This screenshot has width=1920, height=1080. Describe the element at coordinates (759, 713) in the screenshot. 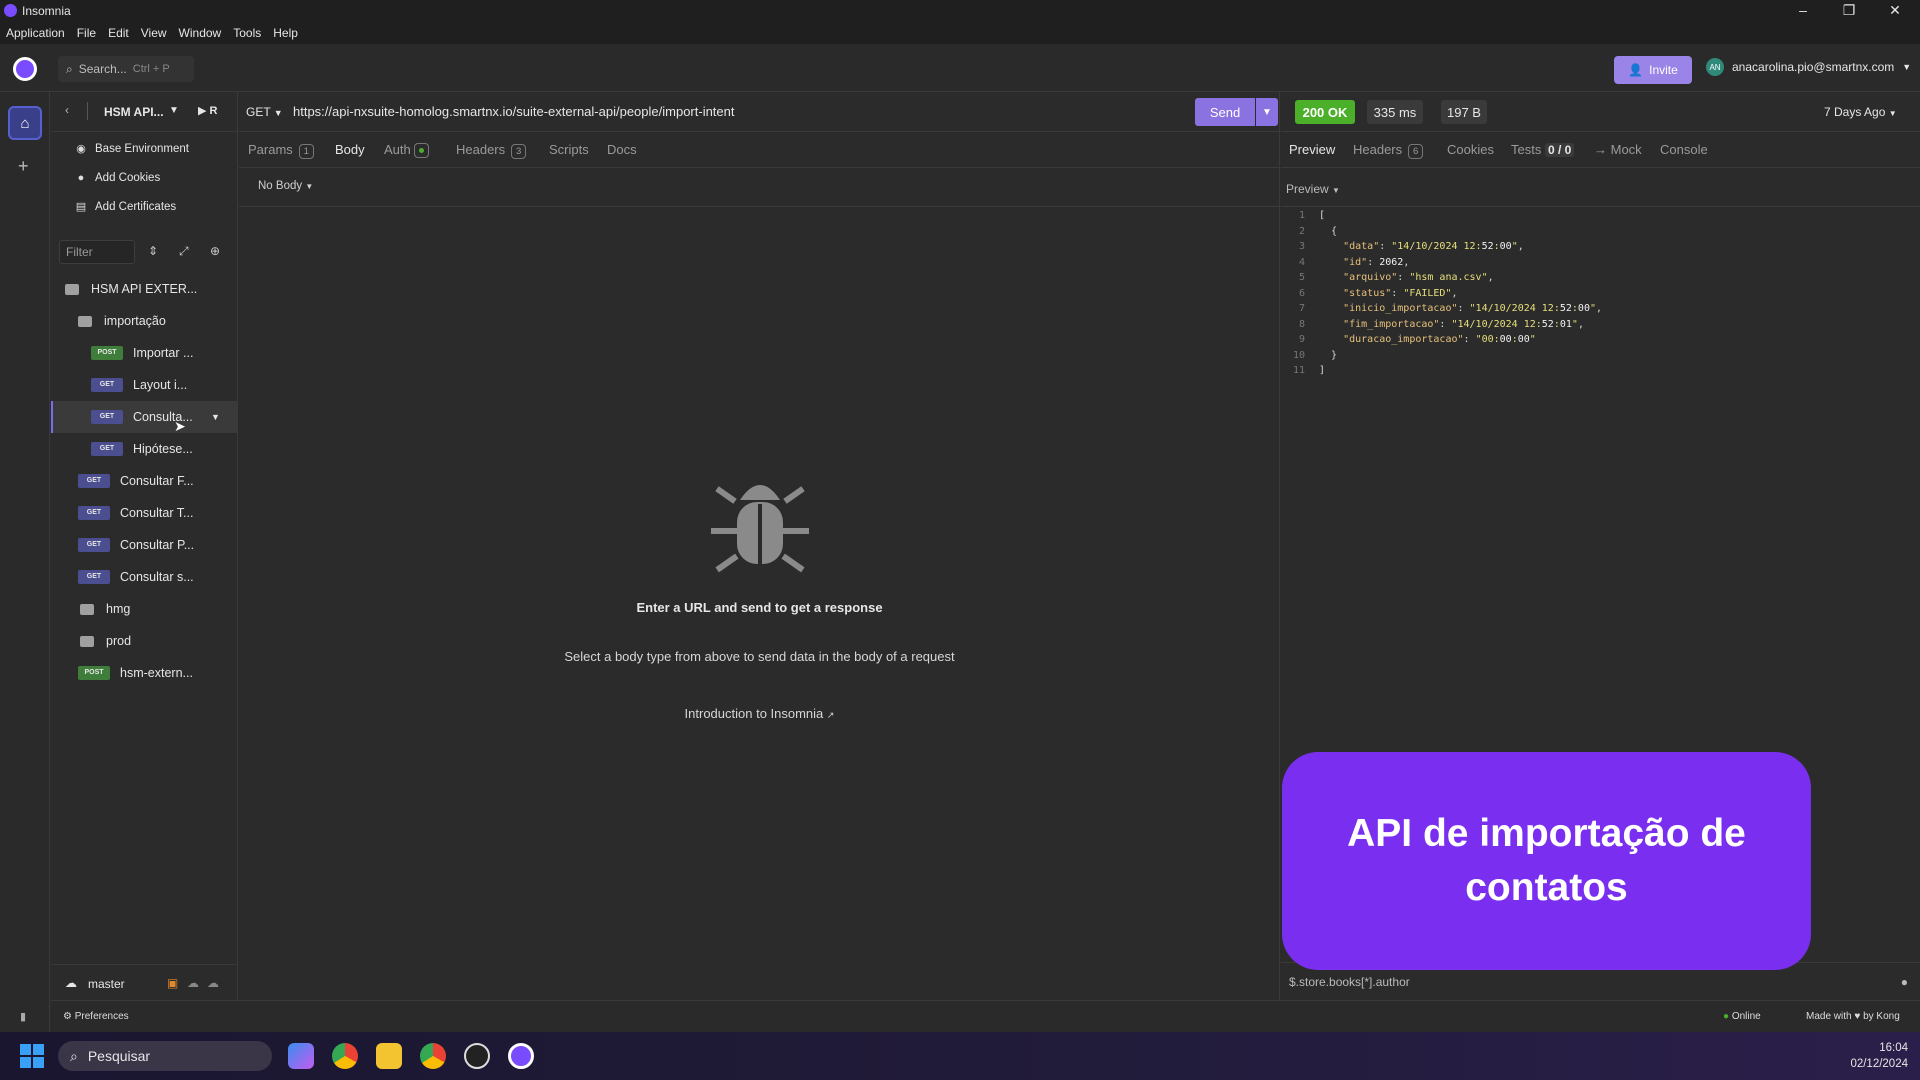

I see `intro-link: Introduction to Insomnia ↗` at that location.